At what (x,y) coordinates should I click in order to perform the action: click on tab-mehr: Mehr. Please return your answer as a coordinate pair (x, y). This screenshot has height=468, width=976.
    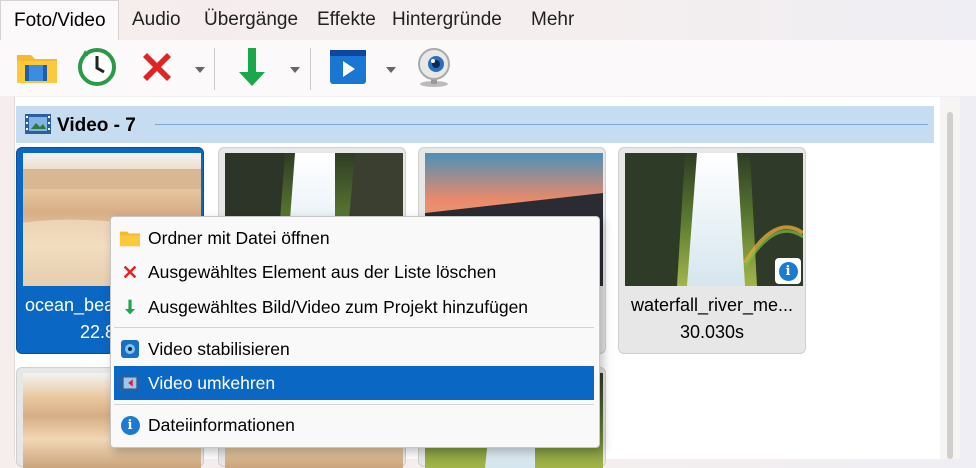
    Looking at the image, I should click on (552, 20).